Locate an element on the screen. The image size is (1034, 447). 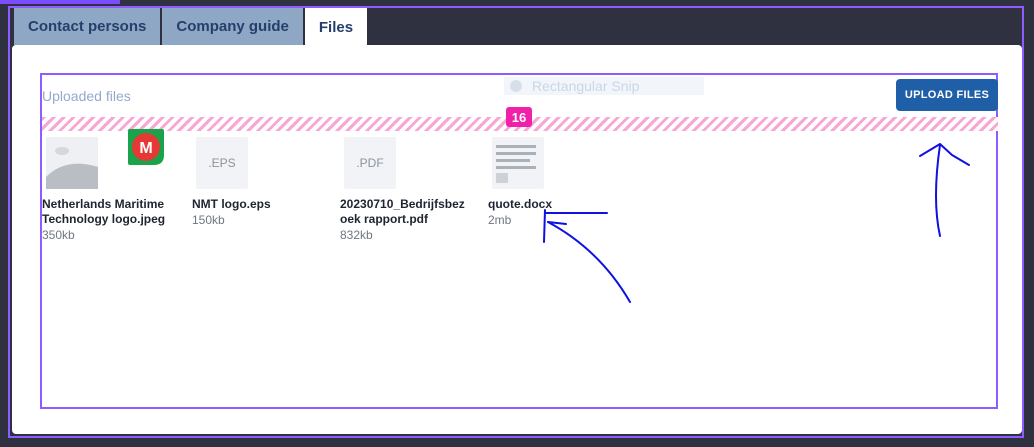
image-icon is located at coordinates (72, 163).